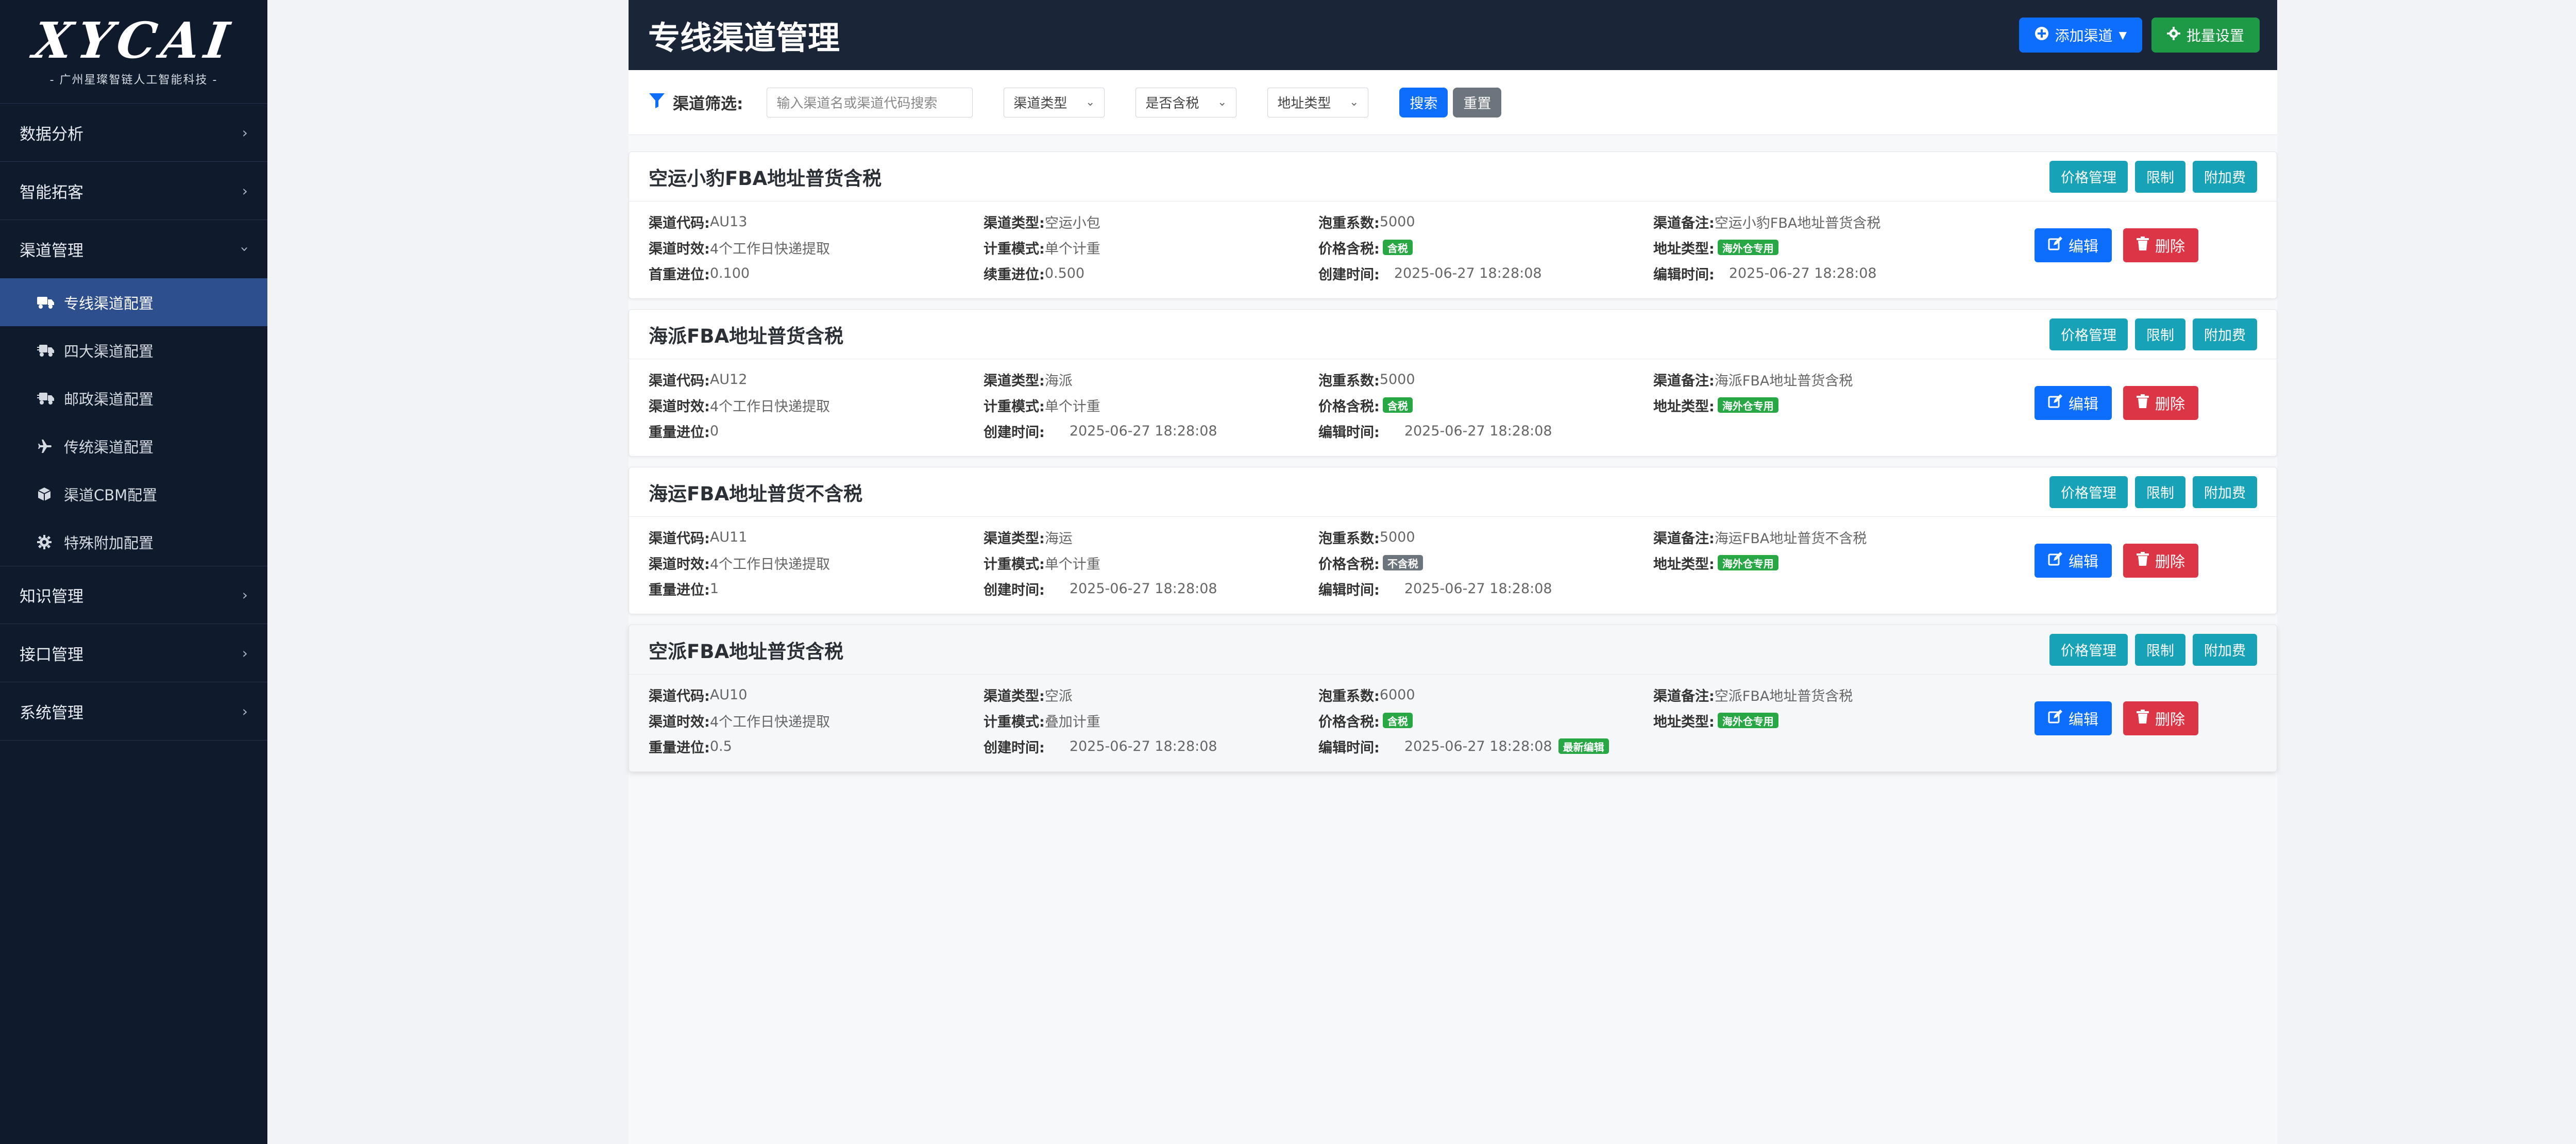 This screenshot has height=1144, width=2576. I want to click on sub-item-label: 特殊附加配置, so click(109, 543).